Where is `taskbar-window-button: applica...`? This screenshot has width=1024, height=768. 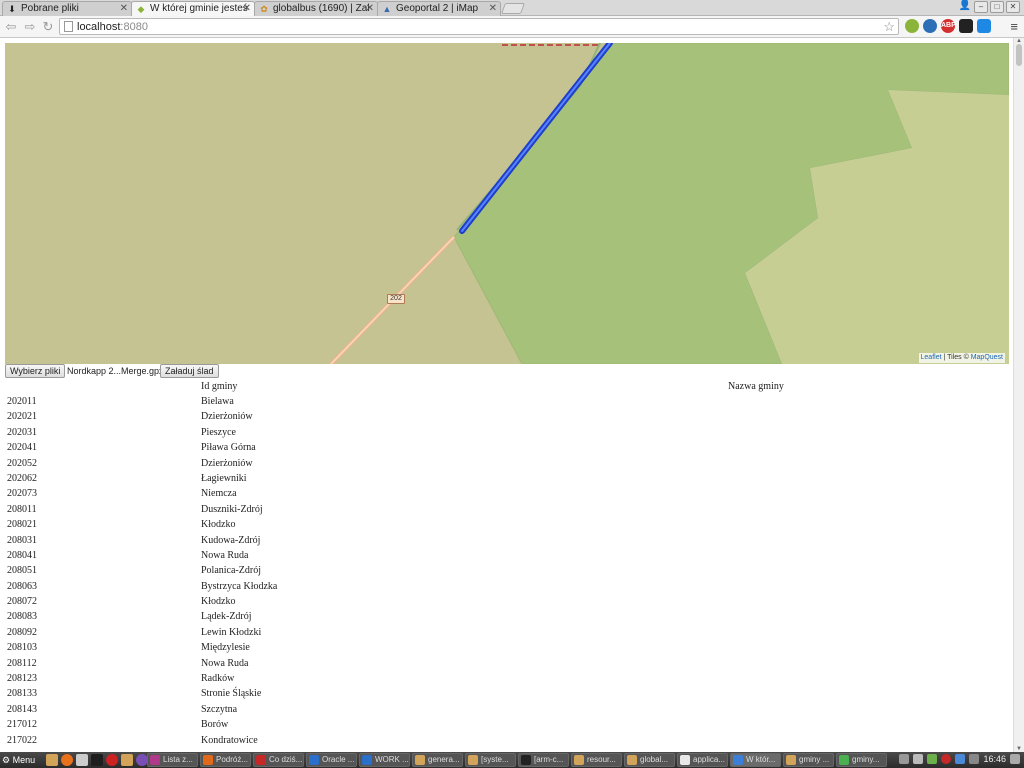 taskbar-window-button: applica... is located at coordinates (702, 760).